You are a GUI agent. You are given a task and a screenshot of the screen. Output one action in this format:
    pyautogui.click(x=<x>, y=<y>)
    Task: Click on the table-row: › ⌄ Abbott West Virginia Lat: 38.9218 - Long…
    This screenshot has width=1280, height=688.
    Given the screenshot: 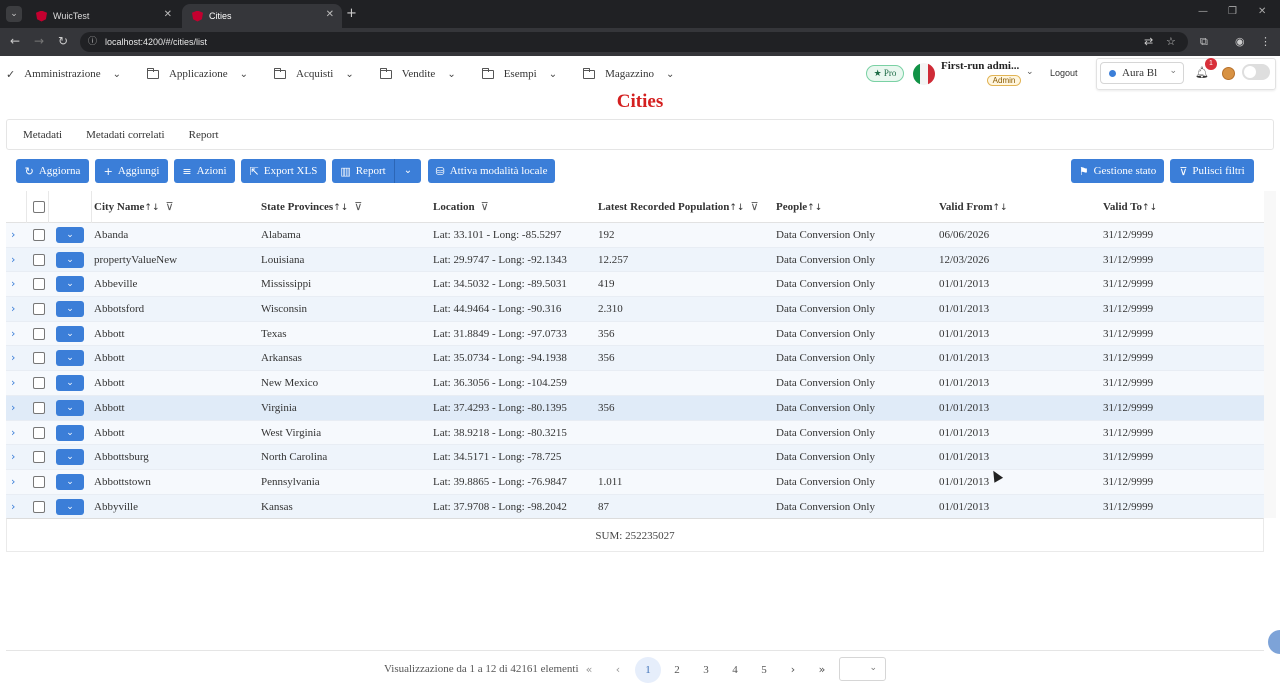 What is the action you would take?
    pyautogui.click(x=635, y=433)
    